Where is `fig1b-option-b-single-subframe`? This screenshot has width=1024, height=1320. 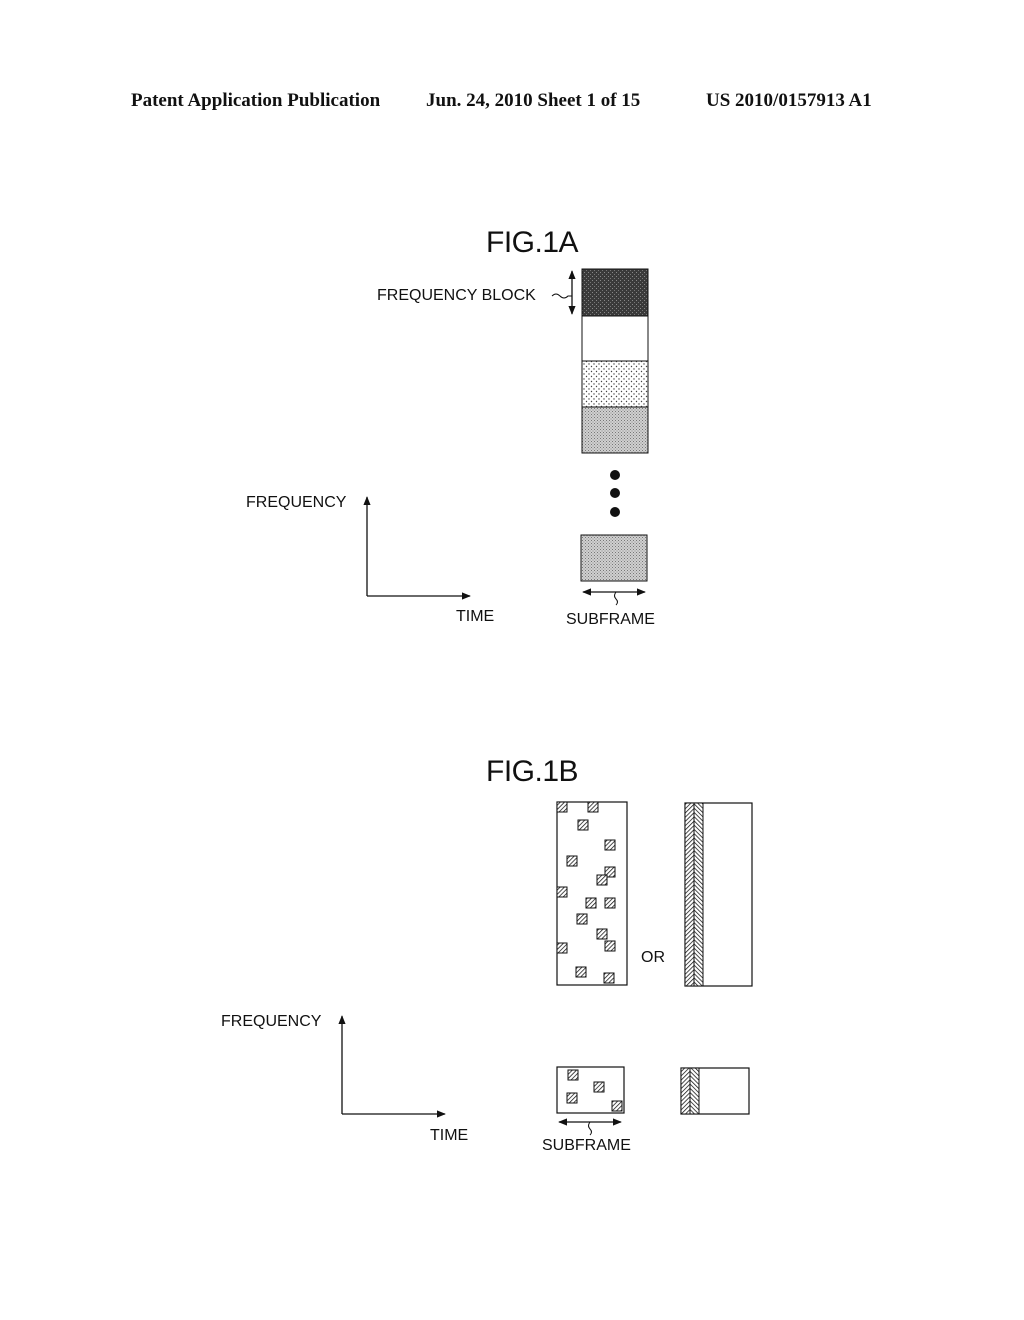
fig1b-option-b-single-subframe is located at coordinates (715, 1091).